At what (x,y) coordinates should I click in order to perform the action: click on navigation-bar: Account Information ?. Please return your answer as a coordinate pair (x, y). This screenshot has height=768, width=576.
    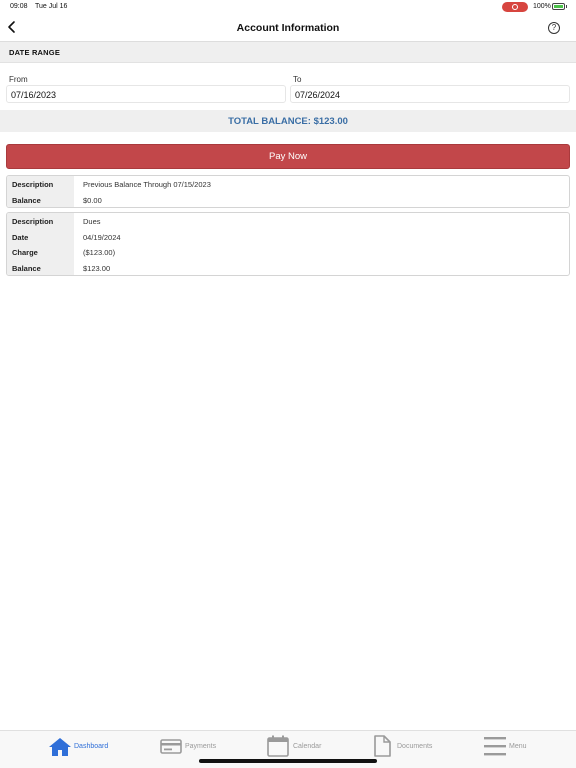
    Looking at the image, I should click on (288, 28).